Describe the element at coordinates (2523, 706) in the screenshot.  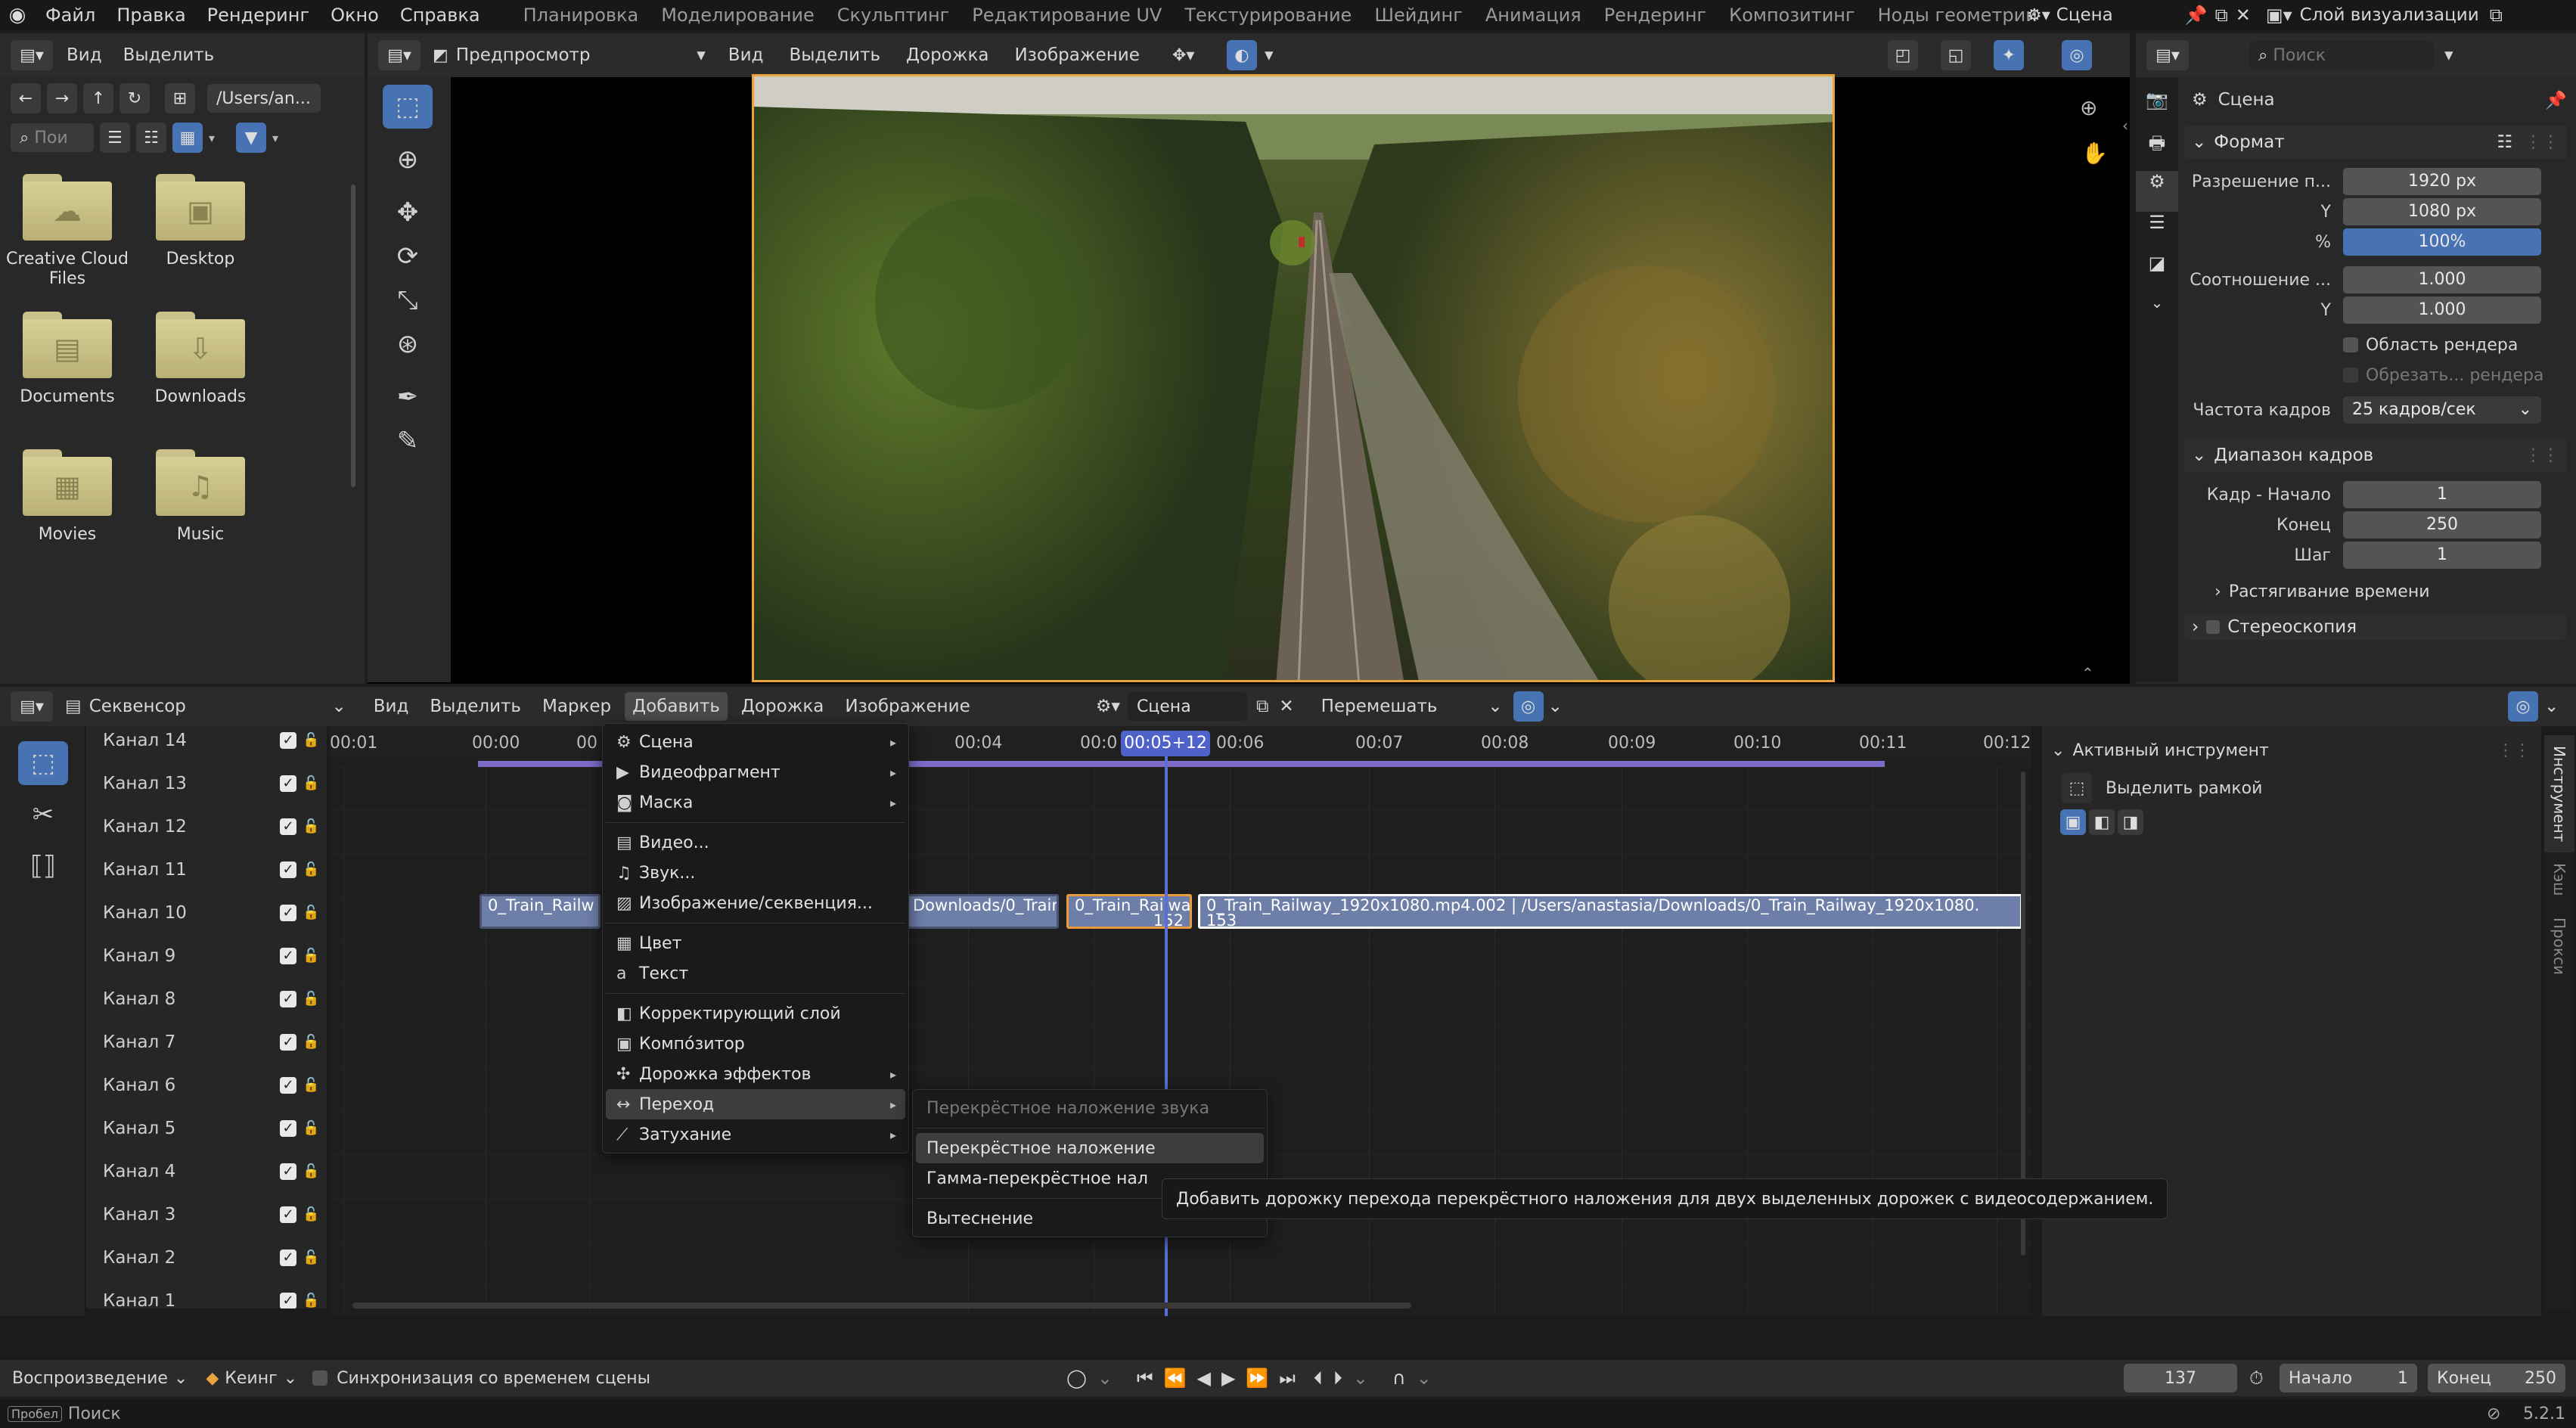
I see `seq-overlays-icon: ◎` at that location.